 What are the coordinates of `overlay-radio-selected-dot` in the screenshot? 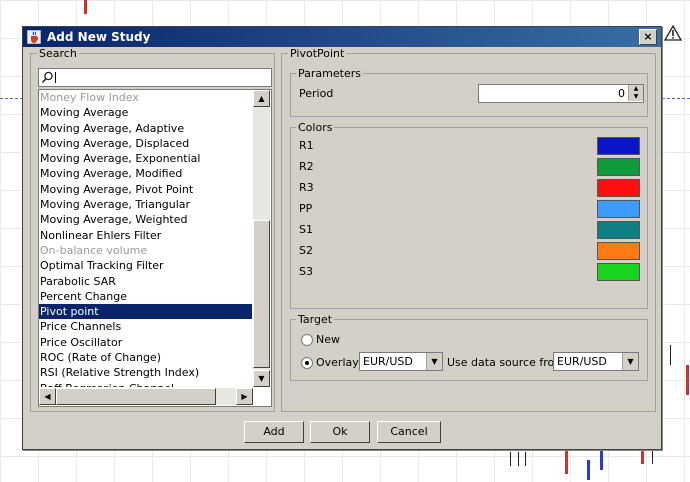 It's located at (307, 363).